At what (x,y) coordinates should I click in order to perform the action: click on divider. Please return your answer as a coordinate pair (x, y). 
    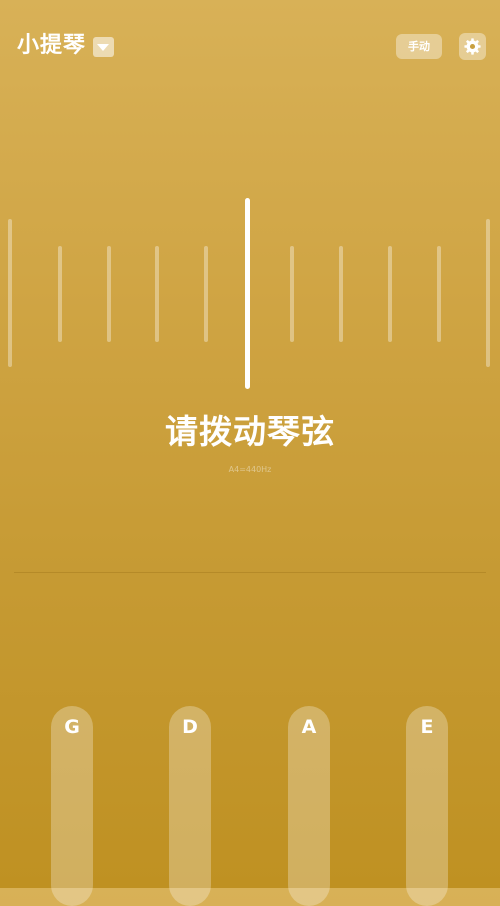
    Looking at the image, I should click on (250, 572).